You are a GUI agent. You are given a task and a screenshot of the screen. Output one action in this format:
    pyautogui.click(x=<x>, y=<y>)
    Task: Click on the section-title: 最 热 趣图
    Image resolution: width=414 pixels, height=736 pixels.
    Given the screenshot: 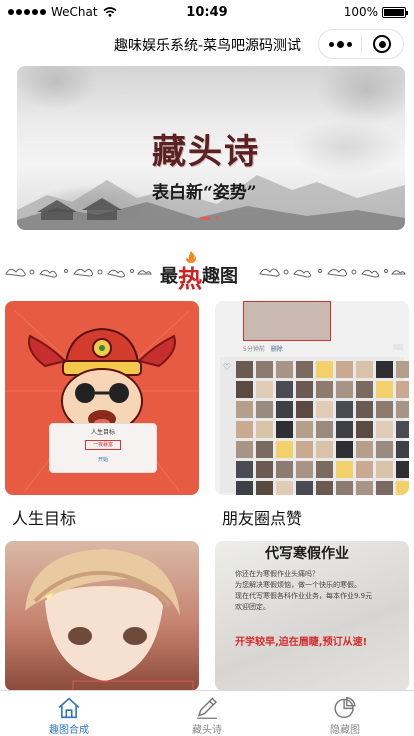 What is the action you would take?
    pyautogui.click(x=199, y=277)
    